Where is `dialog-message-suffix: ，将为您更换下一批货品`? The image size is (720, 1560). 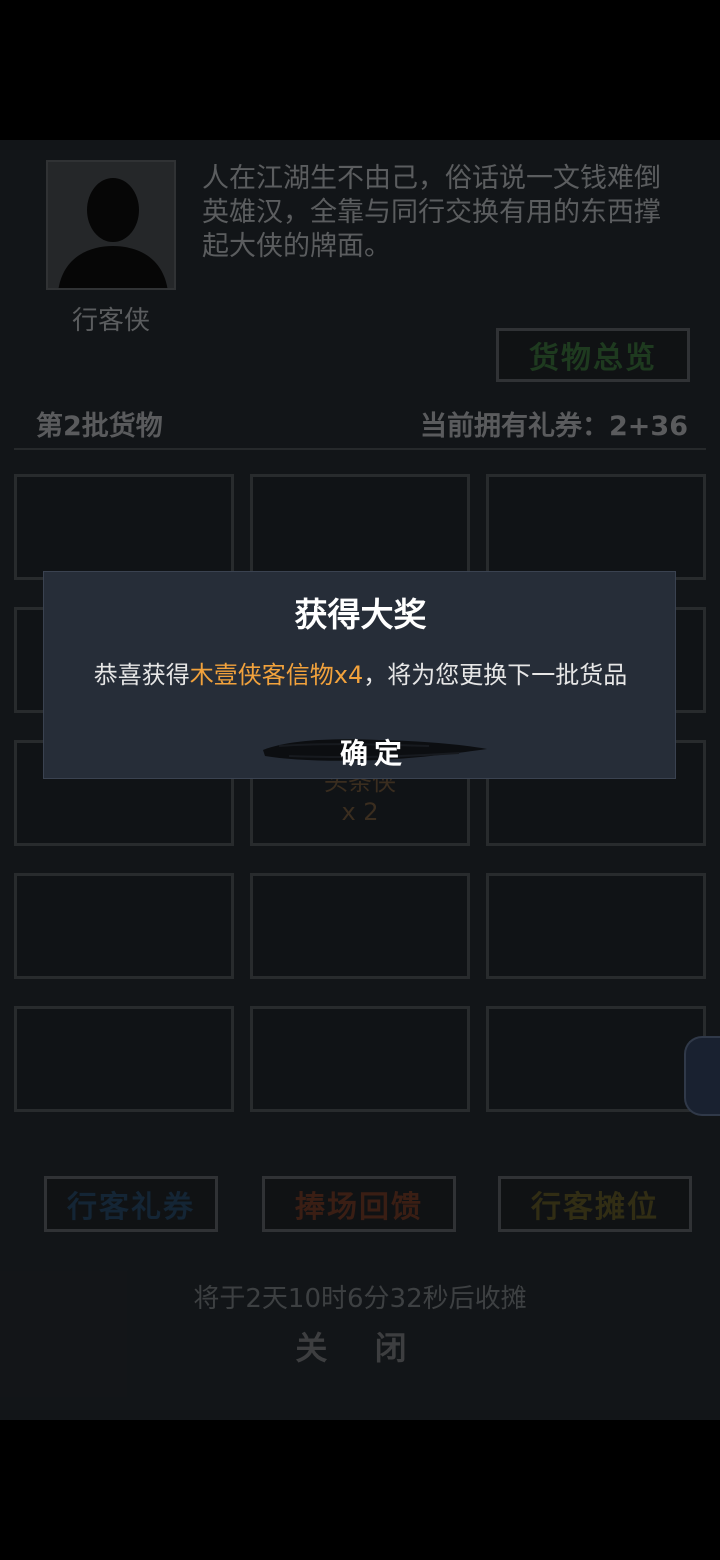 dialog-message-suffix: ，将为您更换下一批货品 is located at coordinates (495, 675).